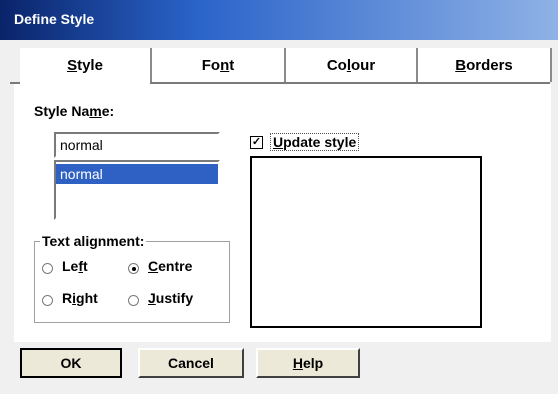 The height and width of the screenshot is (394, 558). I want to click on radio-right-label: Right, so click(80, 298).